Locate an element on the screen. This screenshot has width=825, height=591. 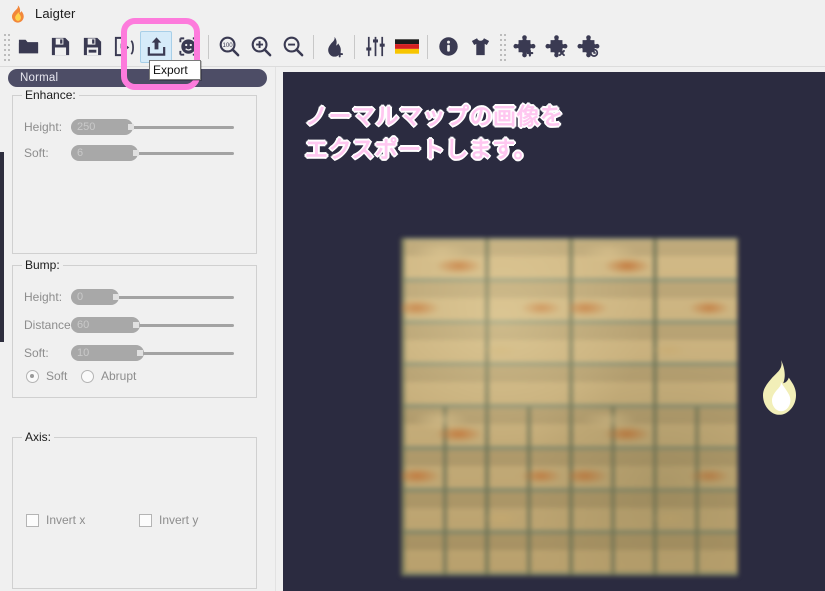
export-selected-icon is located at coordinates (188, 46).